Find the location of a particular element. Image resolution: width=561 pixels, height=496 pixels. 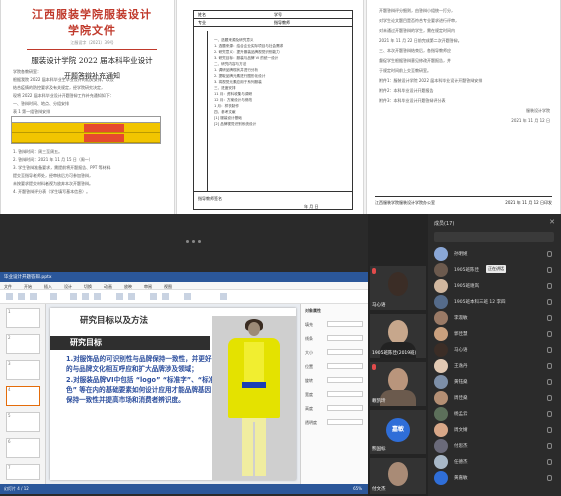

member-list-item: 周佳燊 is located at coordinates (496, 398).